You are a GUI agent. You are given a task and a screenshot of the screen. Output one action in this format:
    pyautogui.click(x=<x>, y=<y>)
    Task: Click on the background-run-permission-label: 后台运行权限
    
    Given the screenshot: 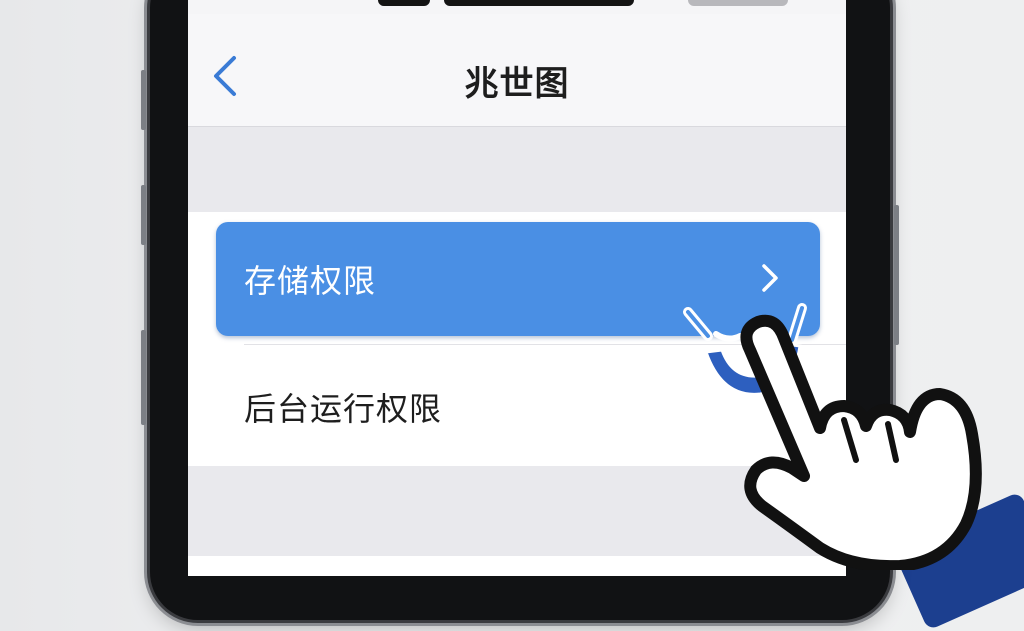 What is the action you would take?
    pyautogui.click(x=343, y=409)
    